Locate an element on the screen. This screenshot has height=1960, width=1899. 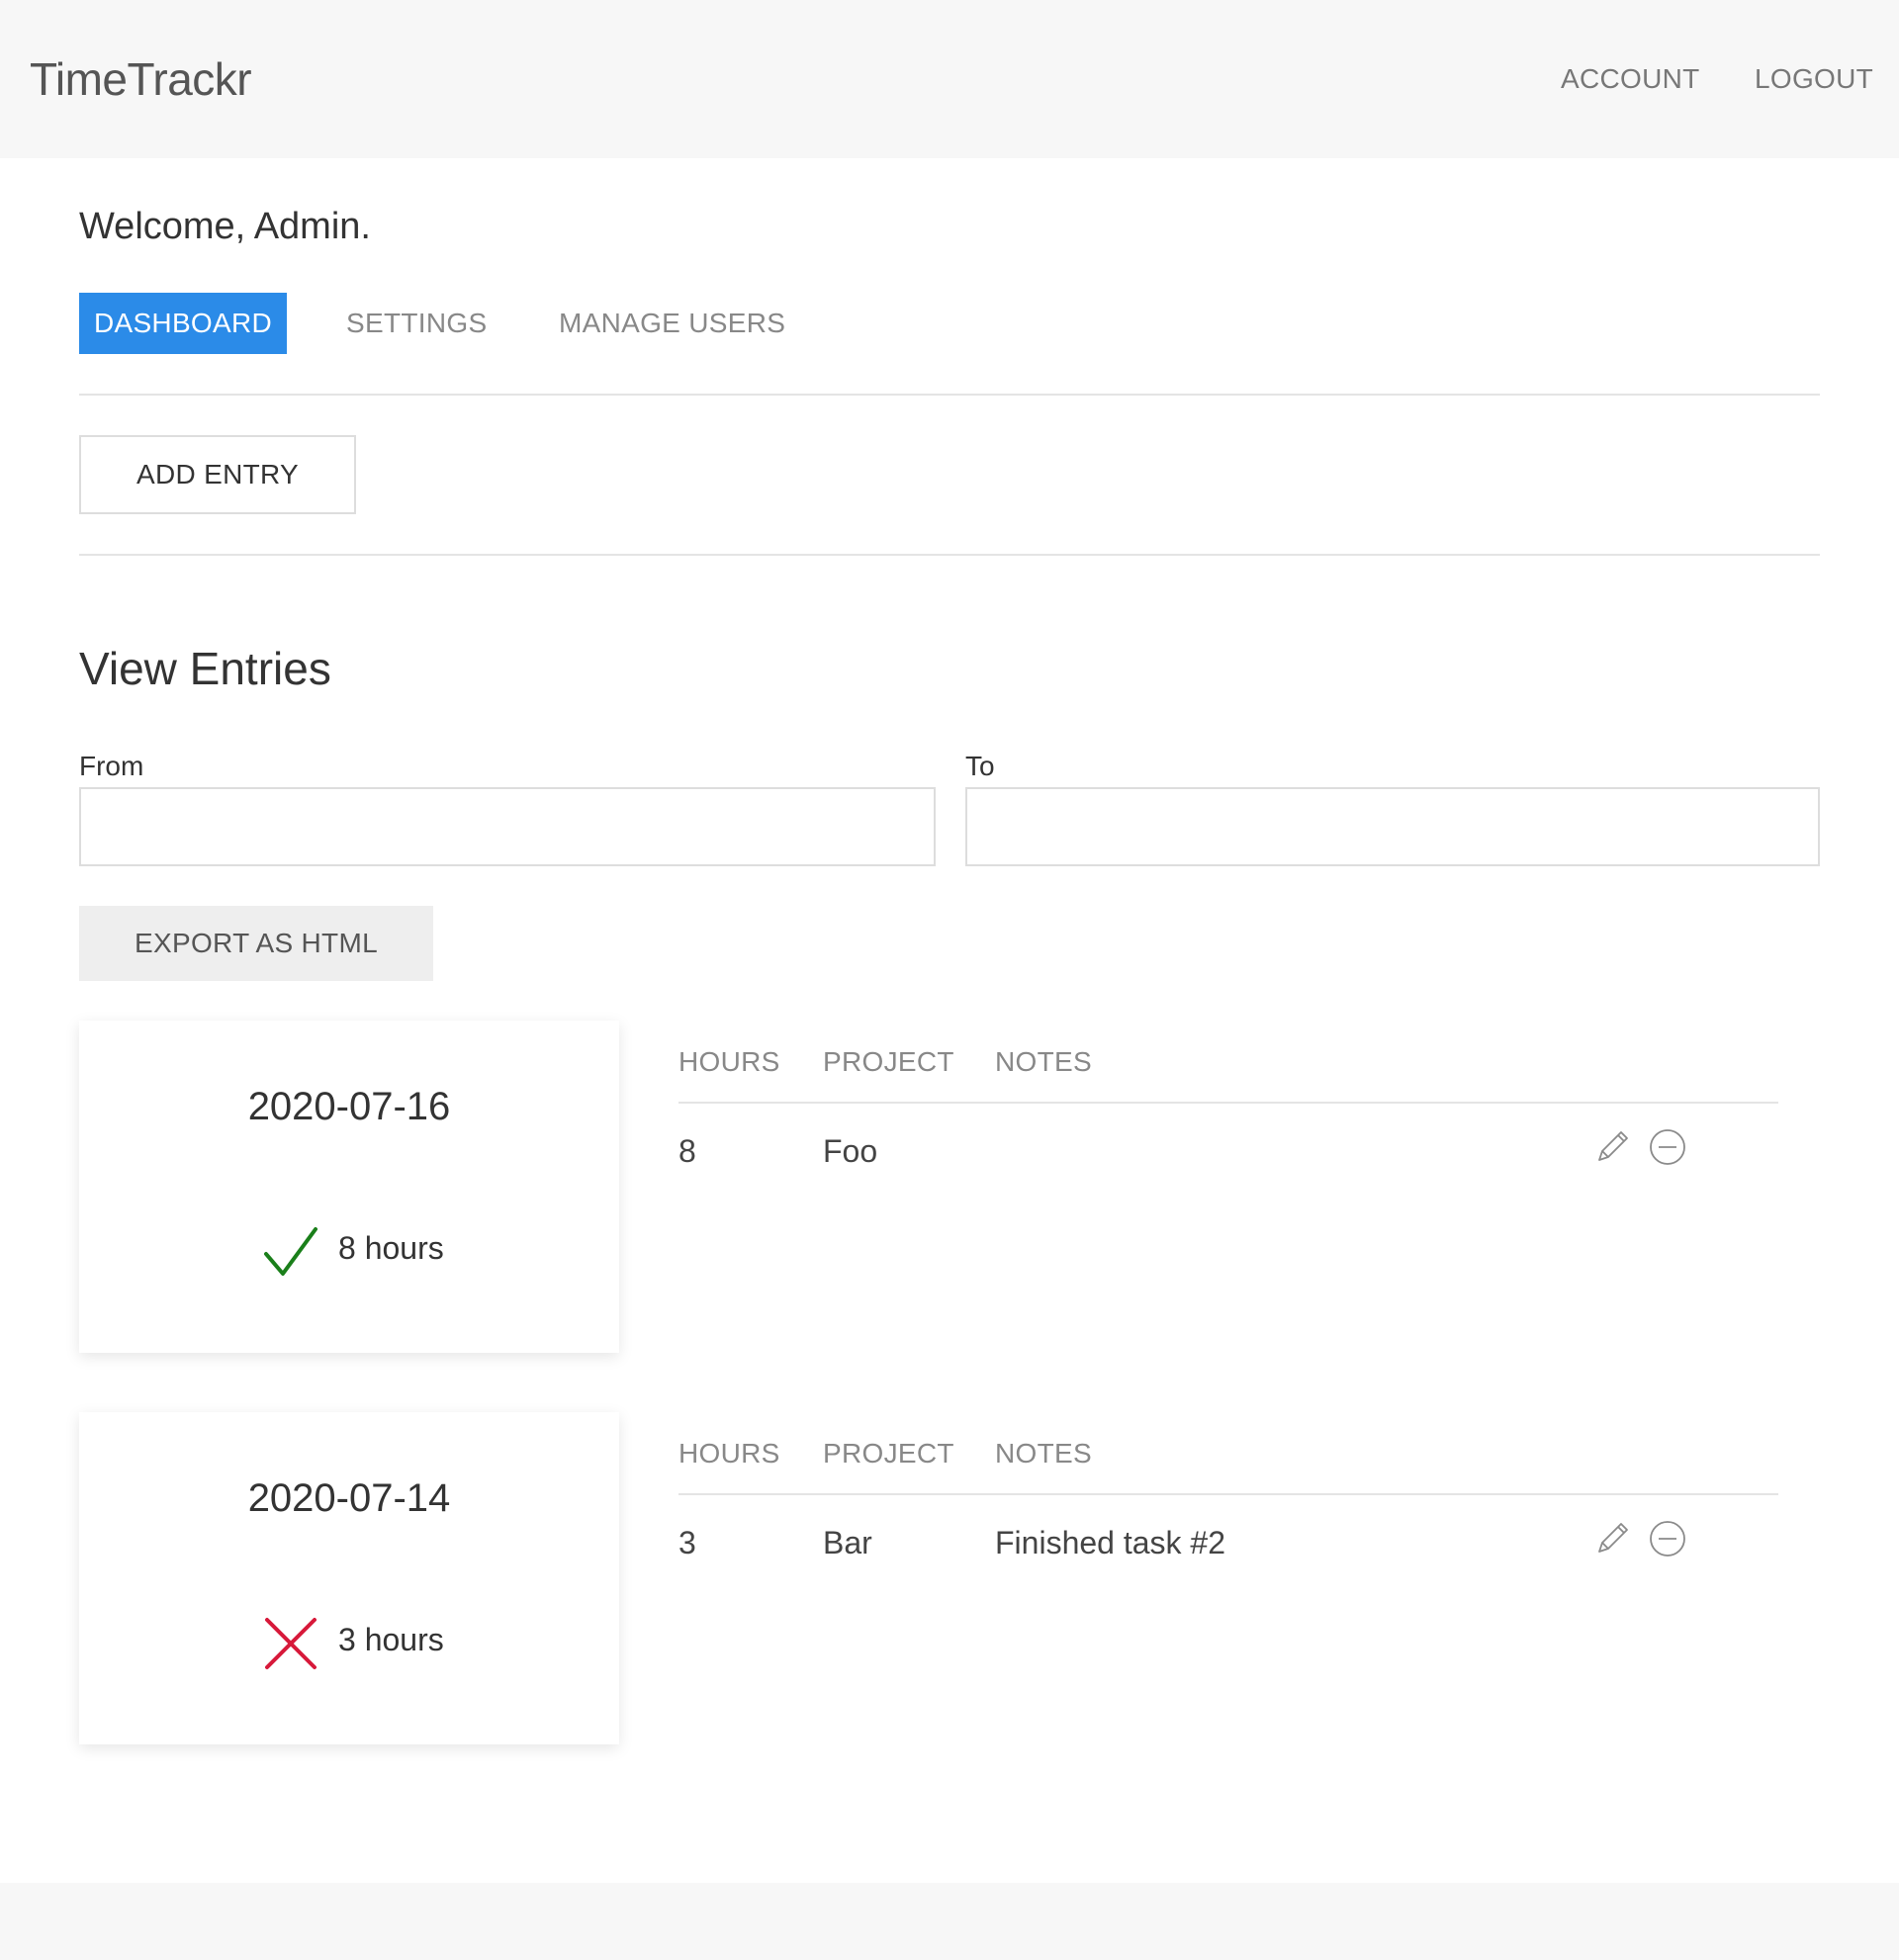
cross-icon is located at coordinates (290, 1643).